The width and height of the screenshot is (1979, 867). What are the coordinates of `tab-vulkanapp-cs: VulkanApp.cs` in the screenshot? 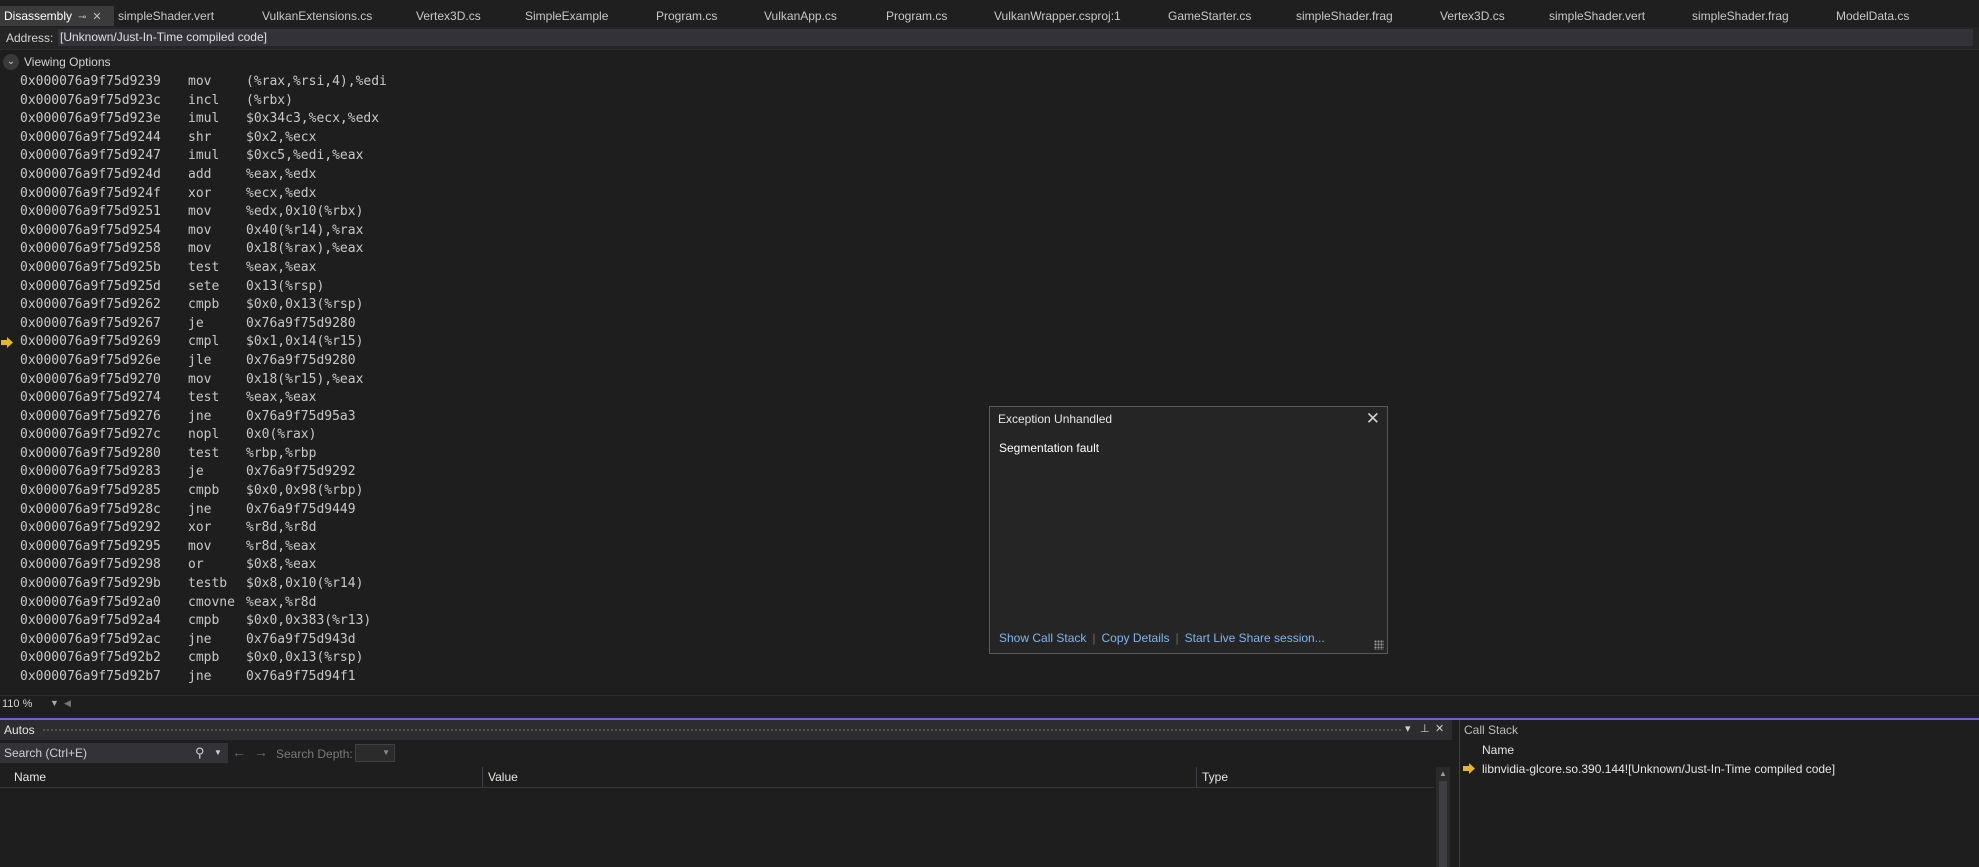 It's located at (798, 16).